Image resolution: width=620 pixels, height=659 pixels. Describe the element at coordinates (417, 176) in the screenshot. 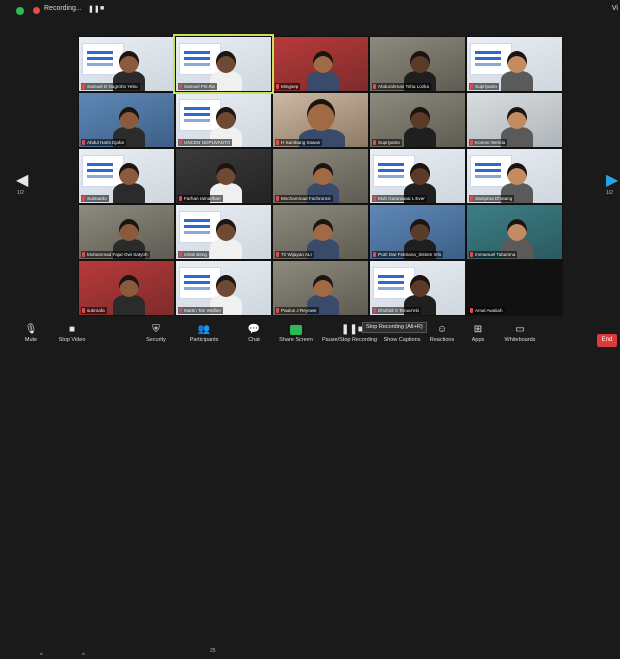

I see `participant-video-tile: Muh Garanawai L Ever` at that location.